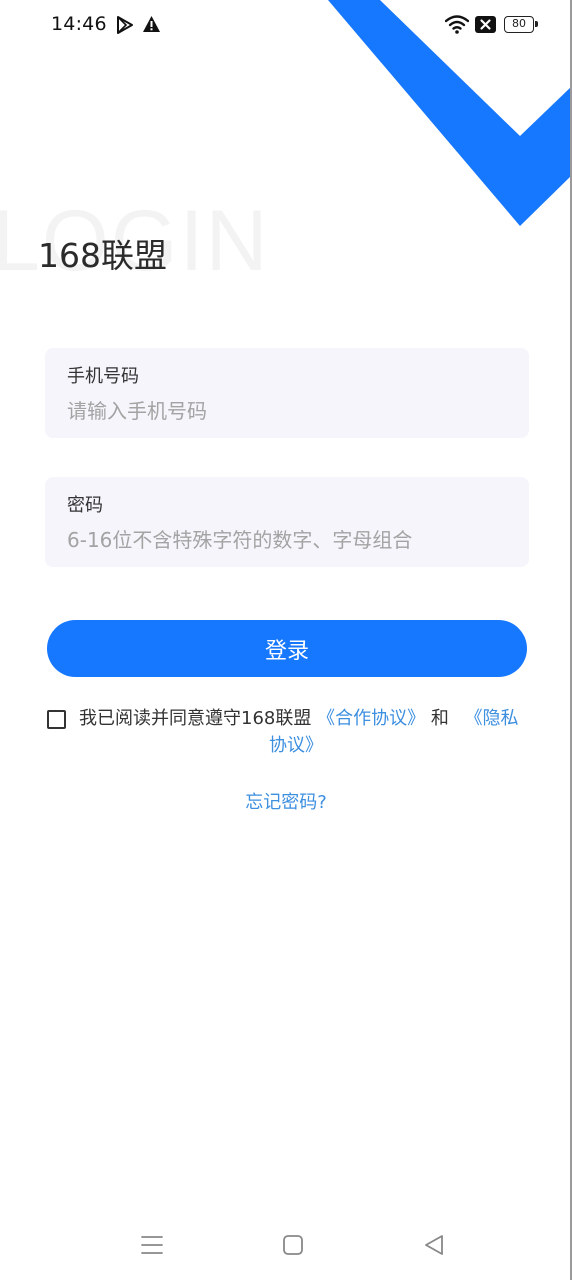 This screenshot has width=572, height=1280. Describe the element at coordinates (521, 24) in the screenshot. I see `battery-icon: 80` at that location.